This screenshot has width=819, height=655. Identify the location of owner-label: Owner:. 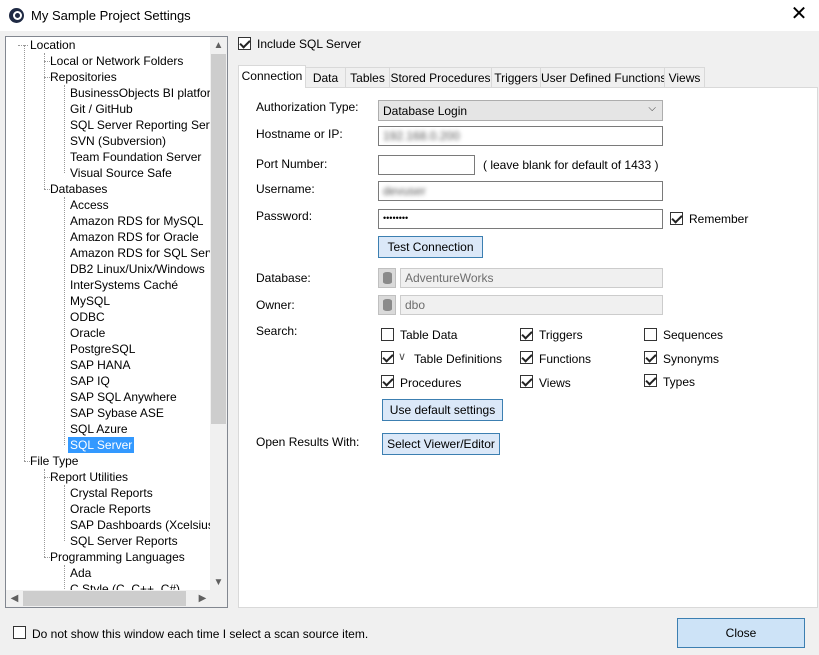
(275, 305).